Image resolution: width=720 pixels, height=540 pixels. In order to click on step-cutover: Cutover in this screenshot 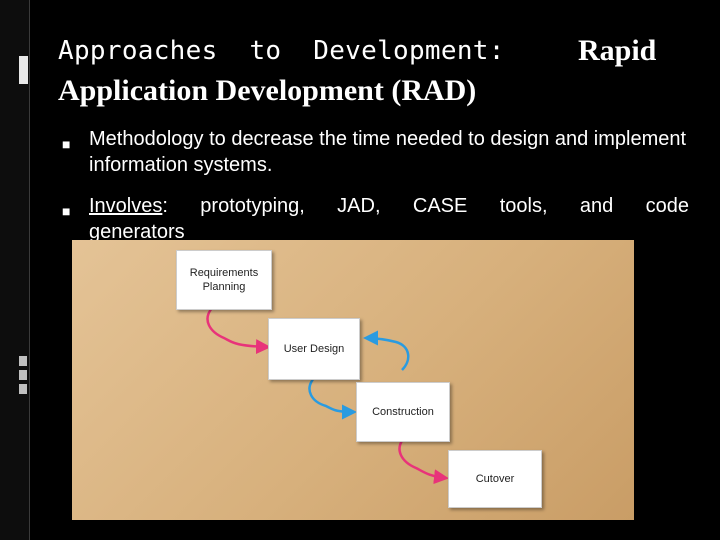, I will do `click(495, 479)`.